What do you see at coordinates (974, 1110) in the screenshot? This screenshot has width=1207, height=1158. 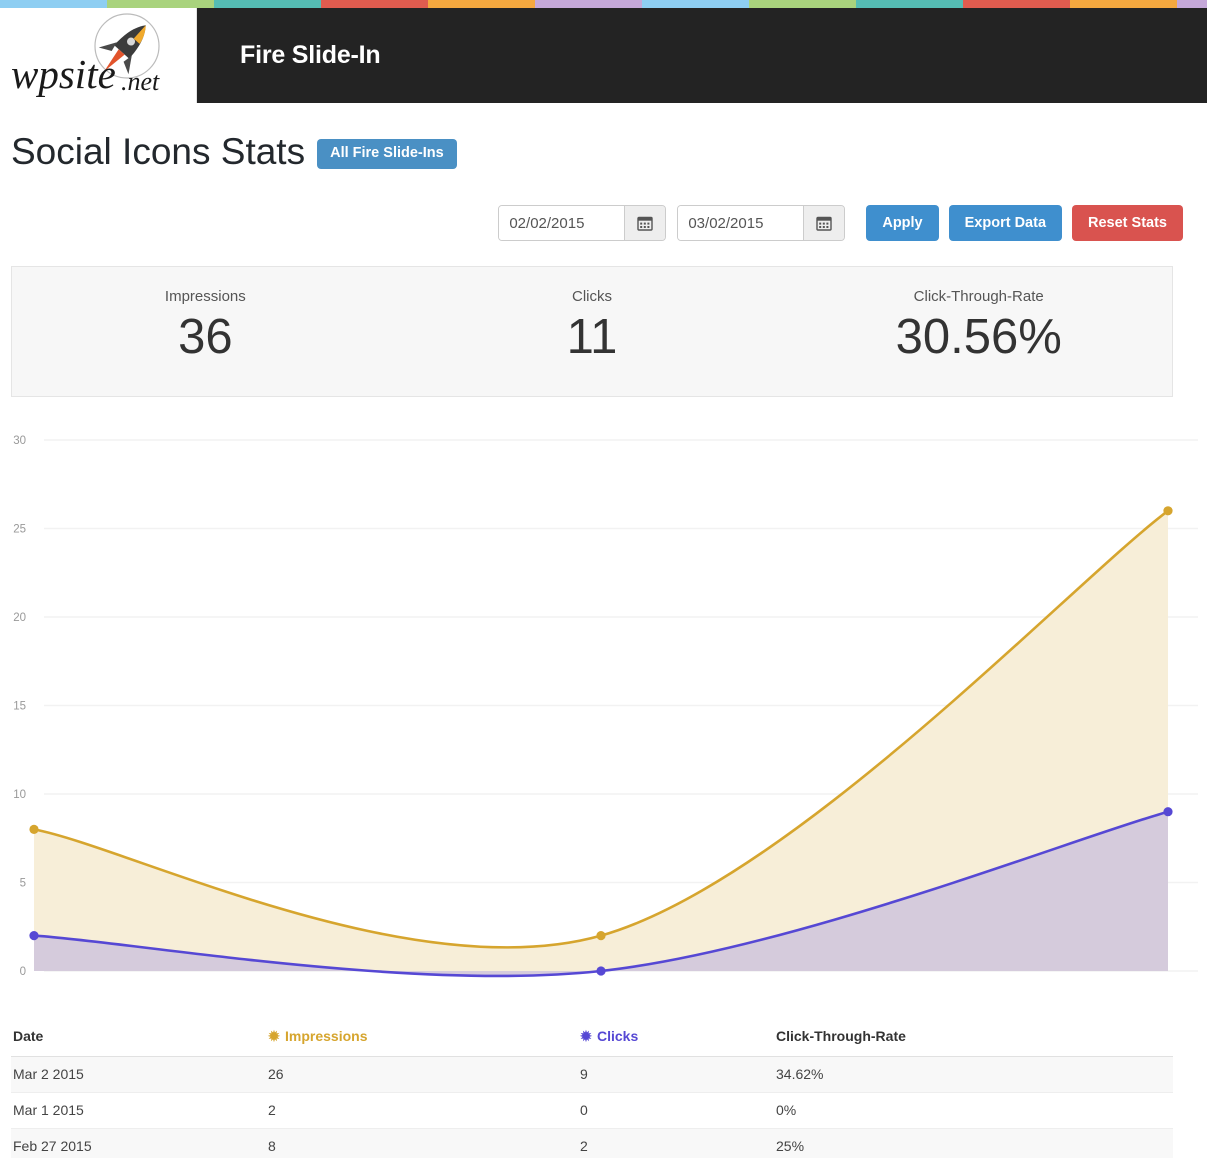 I see `cell-ctr: 0%` at bounding box center [974, 1110].